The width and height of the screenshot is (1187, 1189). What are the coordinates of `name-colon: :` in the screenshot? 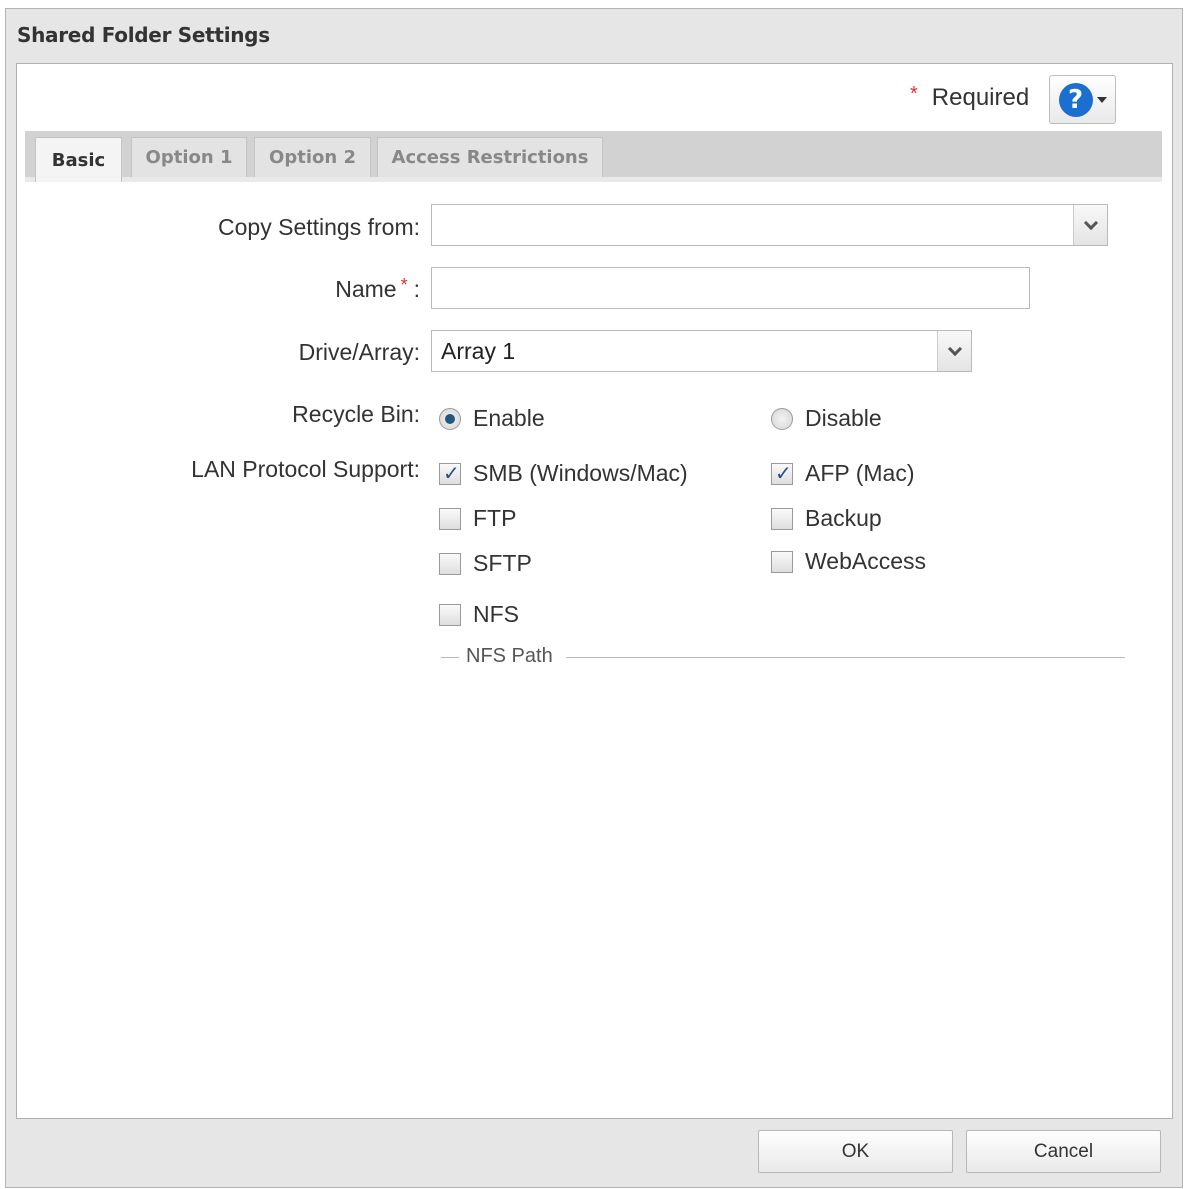 It's located at (416, 289).